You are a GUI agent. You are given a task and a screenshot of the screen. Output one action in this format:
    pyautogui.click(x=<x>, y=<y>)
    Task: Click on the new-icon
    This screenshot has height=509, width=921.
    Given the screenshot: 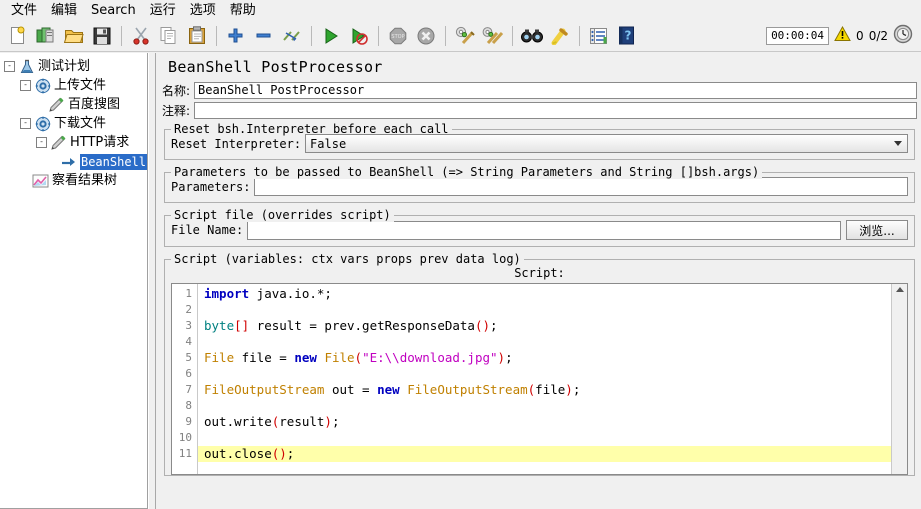 What is the action you would take?
    pyautogui.click(x=17, y=36)
    